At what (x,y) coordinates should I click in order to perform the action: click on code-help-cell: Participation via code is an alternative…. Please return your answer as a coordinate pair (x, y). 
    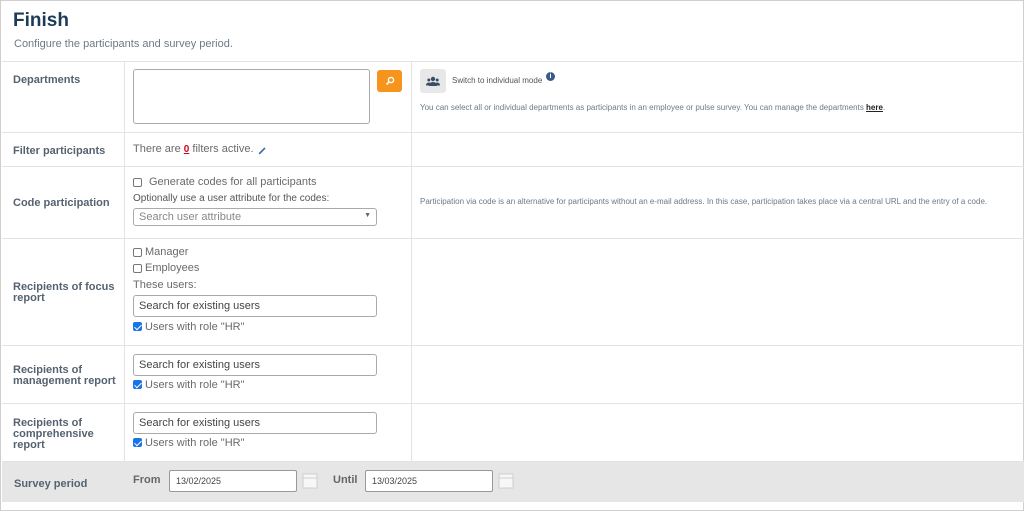
    Looking at the image, I should click on (718, 202).